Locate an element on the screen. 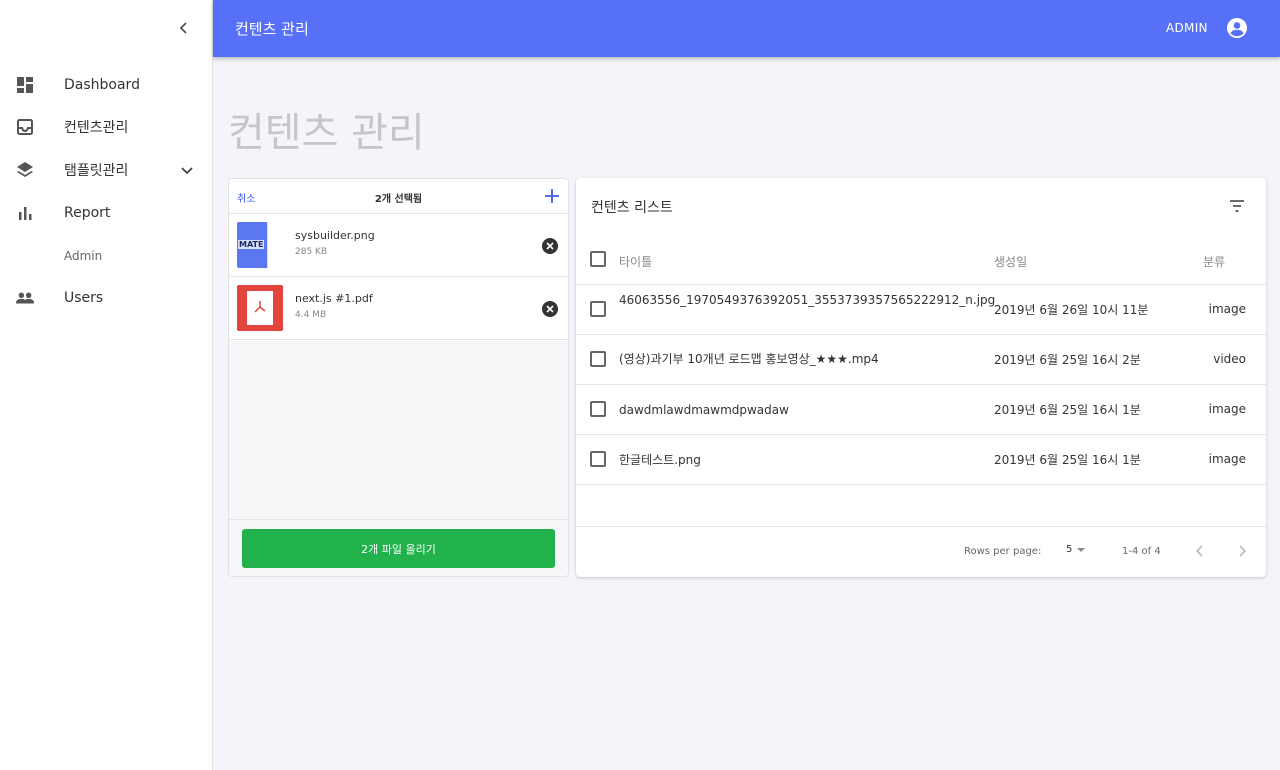  file-item: next.js #1.pdf 4.4 MB is located at coordinates (398, 308).